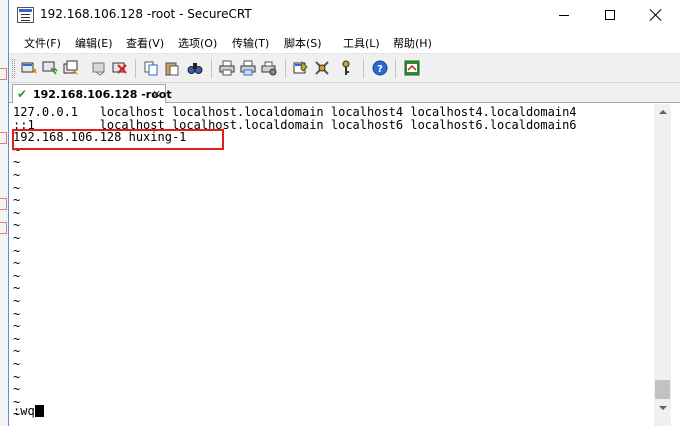 This screenshot has width=680, height=426. Describe the element at coordinates (361, 43) in the screenshot. I see `menu-tools: 工具(L)` at that location.